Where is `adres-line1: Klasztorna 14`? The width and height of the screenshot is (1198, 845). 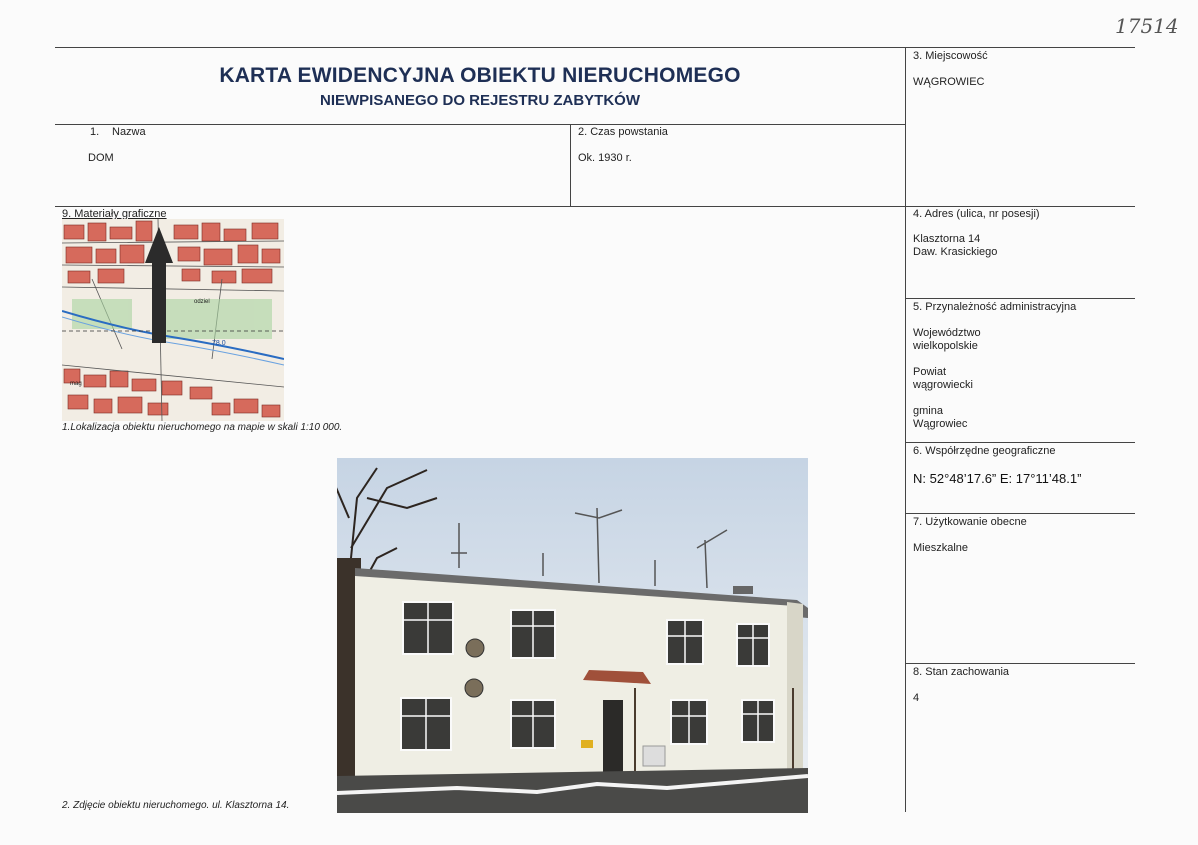
adres-line1: Klasztorna 14 is located at coordinates (947, 239).